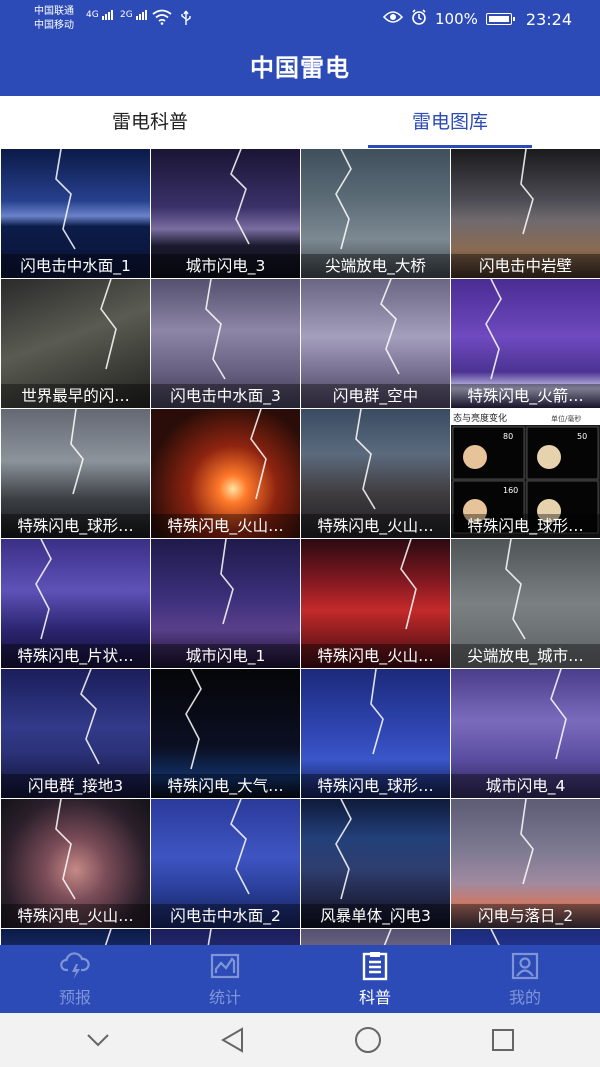  I want to click on carrier-2: 中国移动, so click(54, 25).